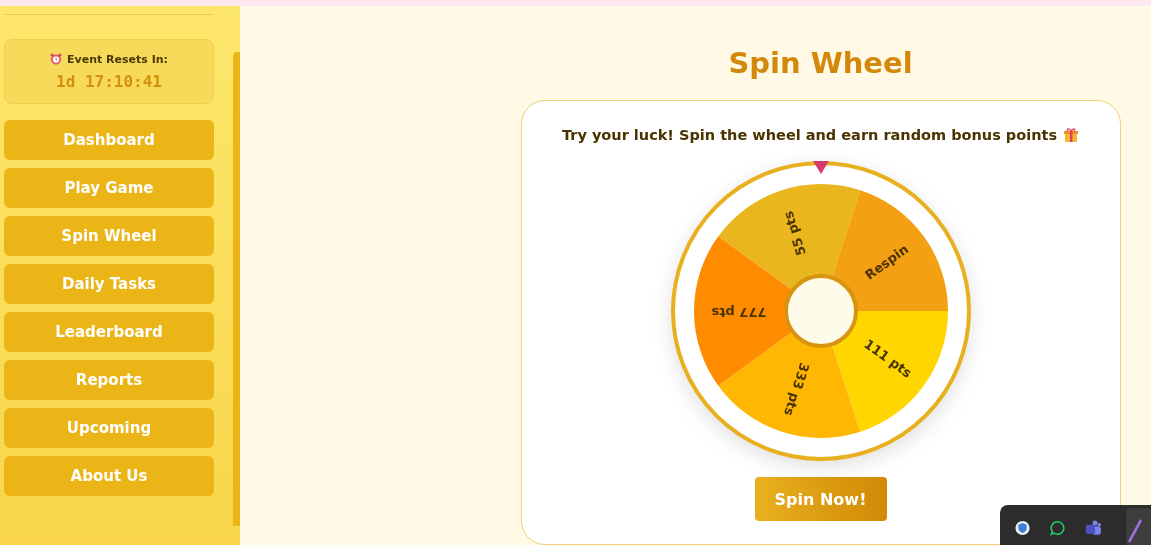  What do you see at coordinates (109, 81) in the screenshot?
I see `countdown: 1d 17:10:41` at bounding box center [109, 81].